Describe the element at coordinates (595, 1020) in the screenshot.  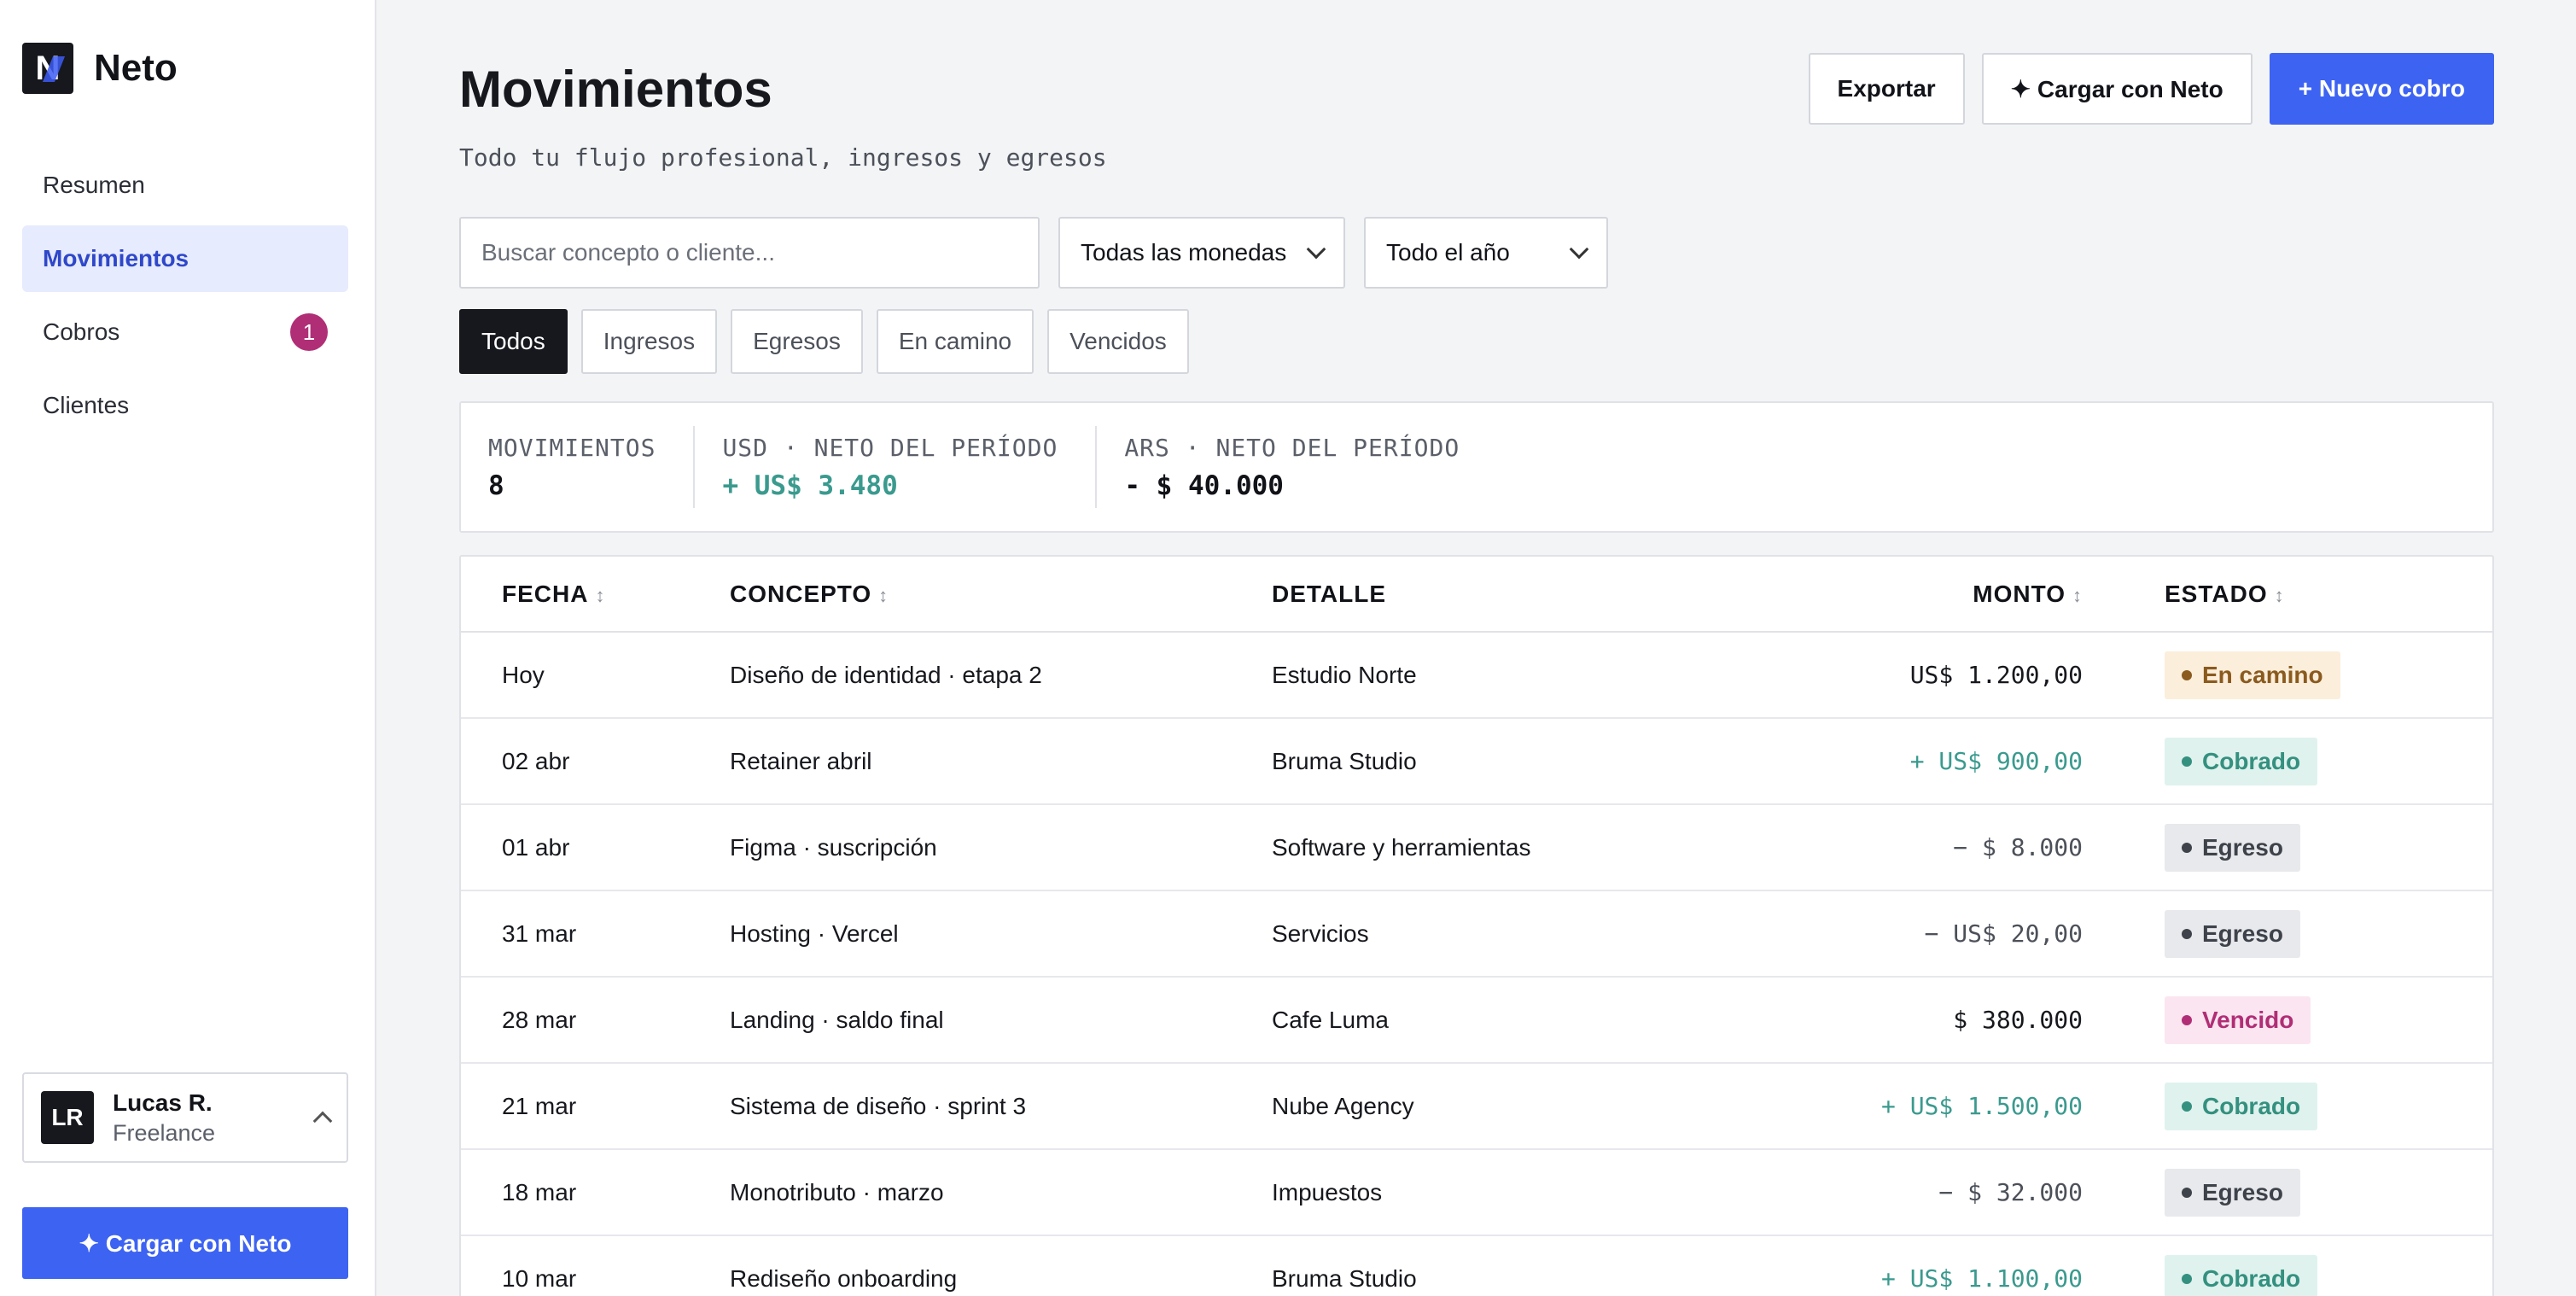
I see `cell-fecha: 28 mar` at that location.